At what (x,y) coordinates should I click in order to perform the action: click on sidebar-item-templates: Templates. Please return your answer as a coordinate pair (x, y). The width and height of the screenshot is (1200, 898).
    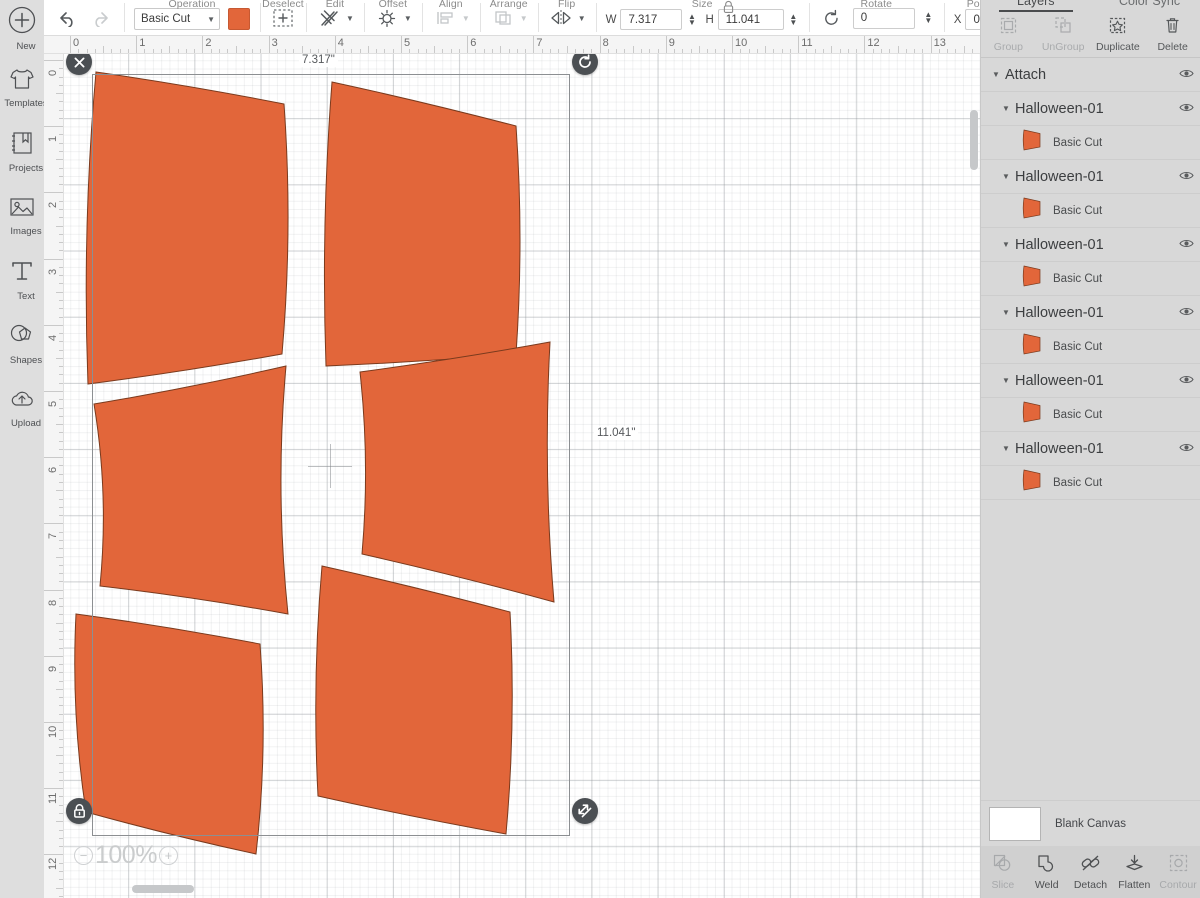
    Looking at the image, I should click on (24, 88).